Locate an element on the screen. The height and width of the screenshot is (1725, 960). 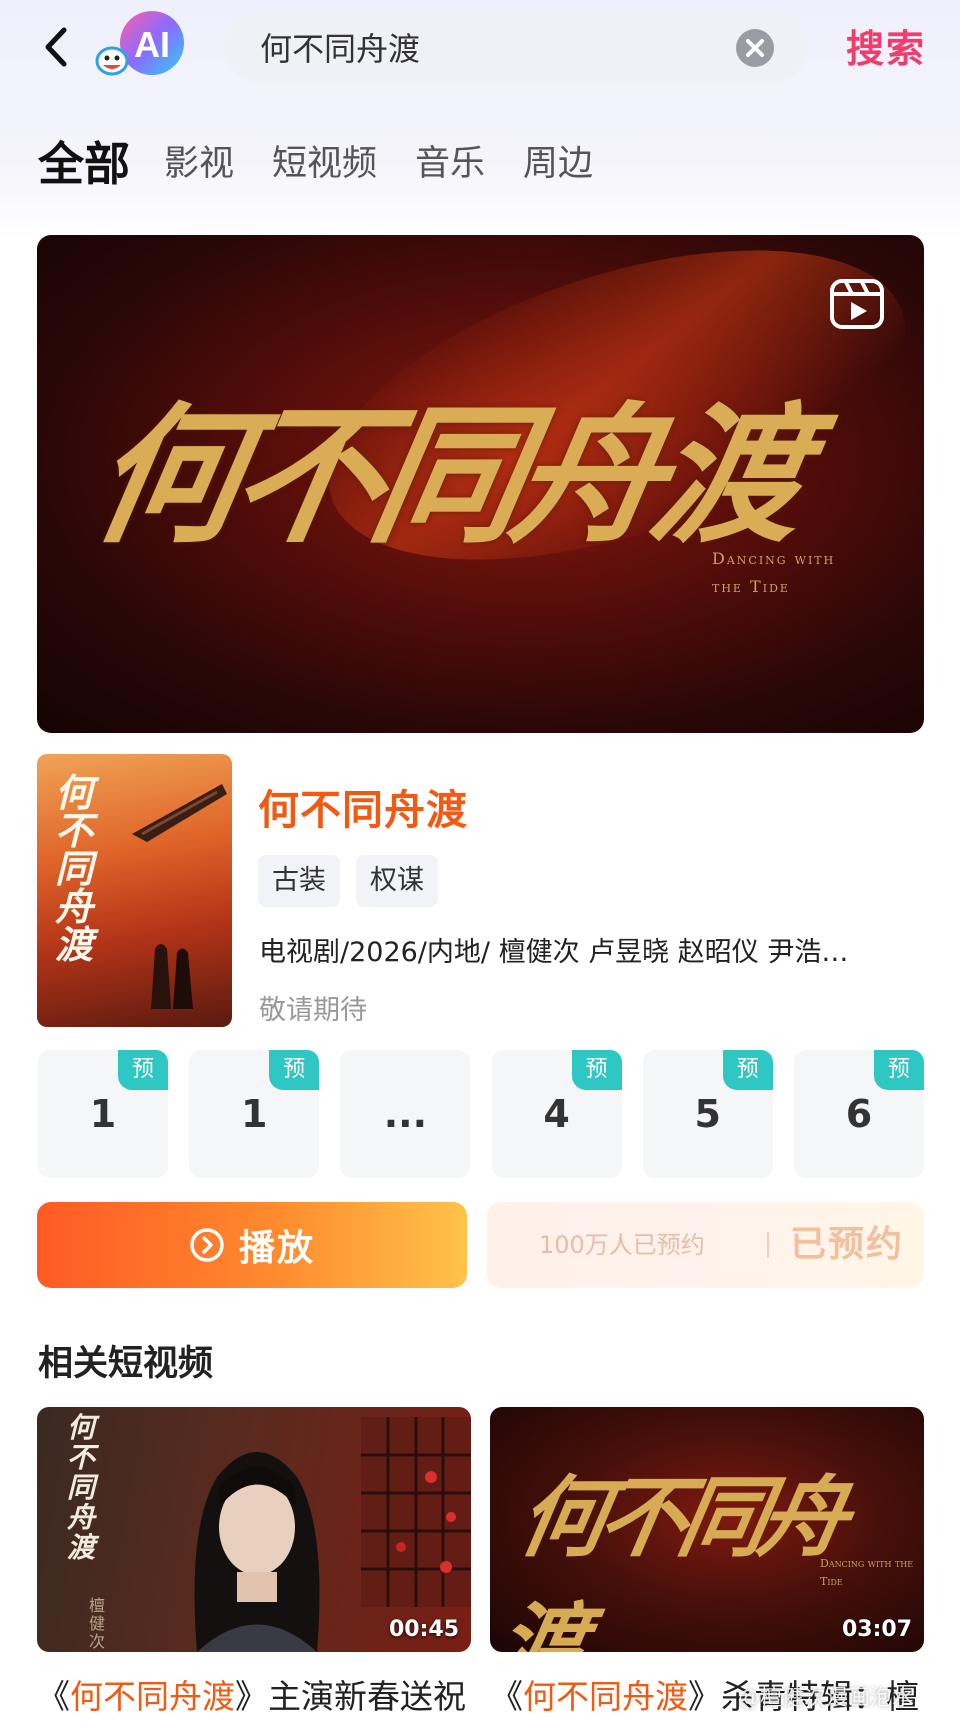
tab-merch: 周边 is located at coordinates (558, 164).